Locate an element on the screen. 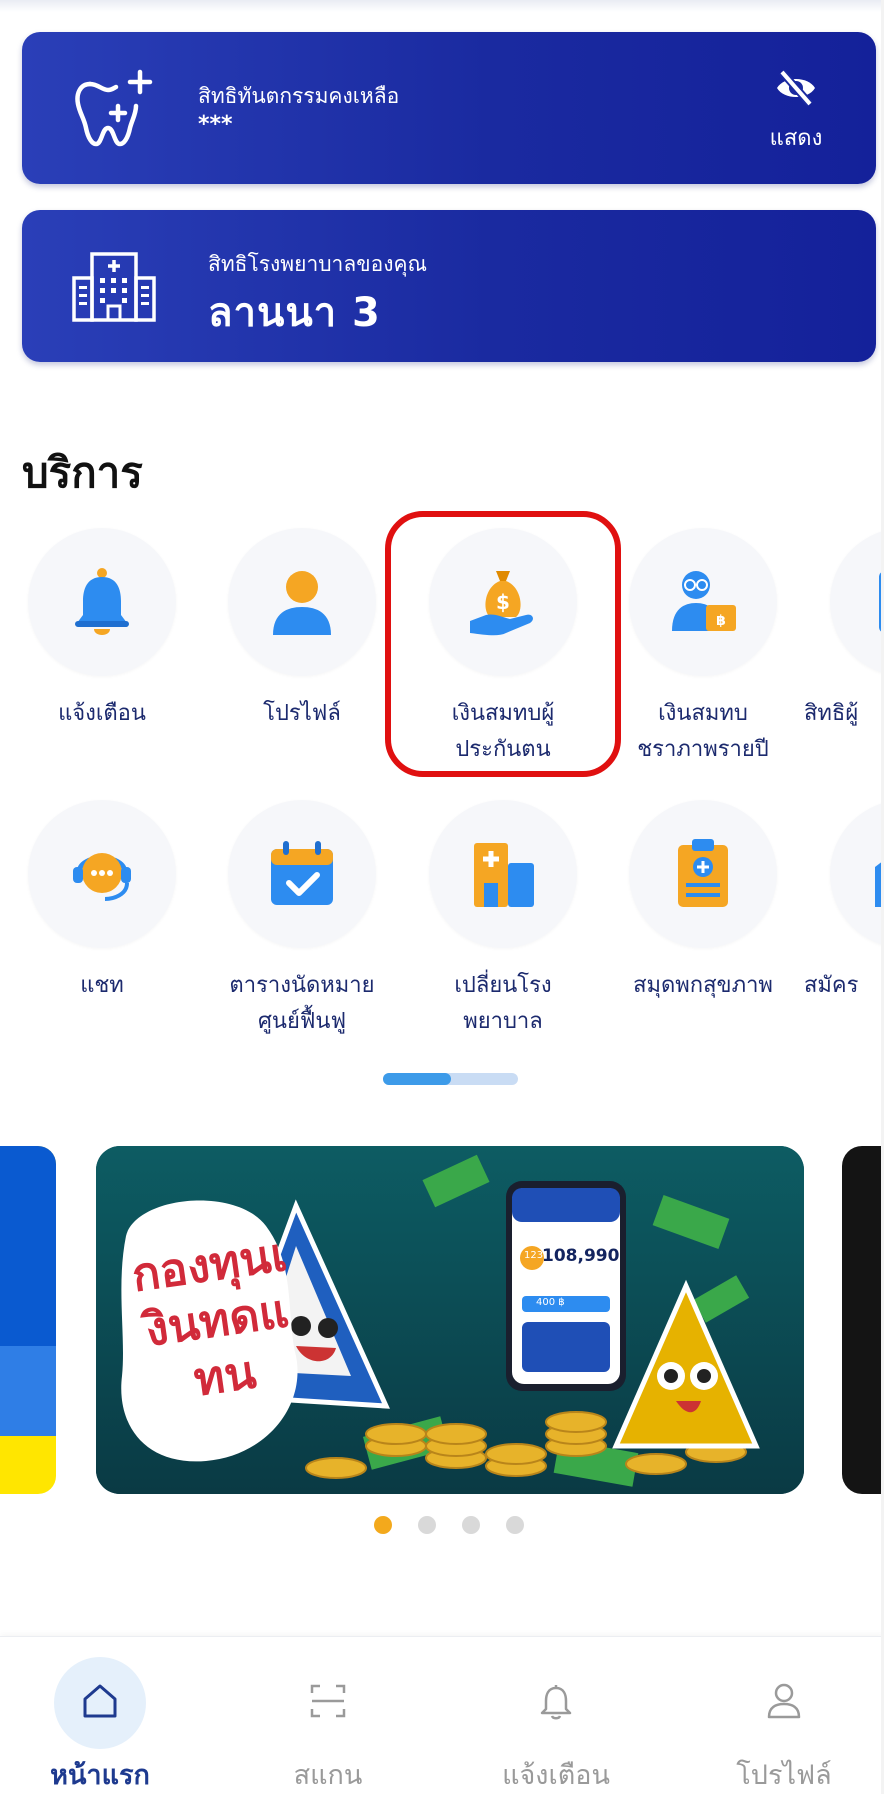 This screenshot has width=884, height=1794. bottom-navigation: หน้าแรก สแกน แจ้งเตือน โปรไฟล์ is located at coordinates (442, 1715).